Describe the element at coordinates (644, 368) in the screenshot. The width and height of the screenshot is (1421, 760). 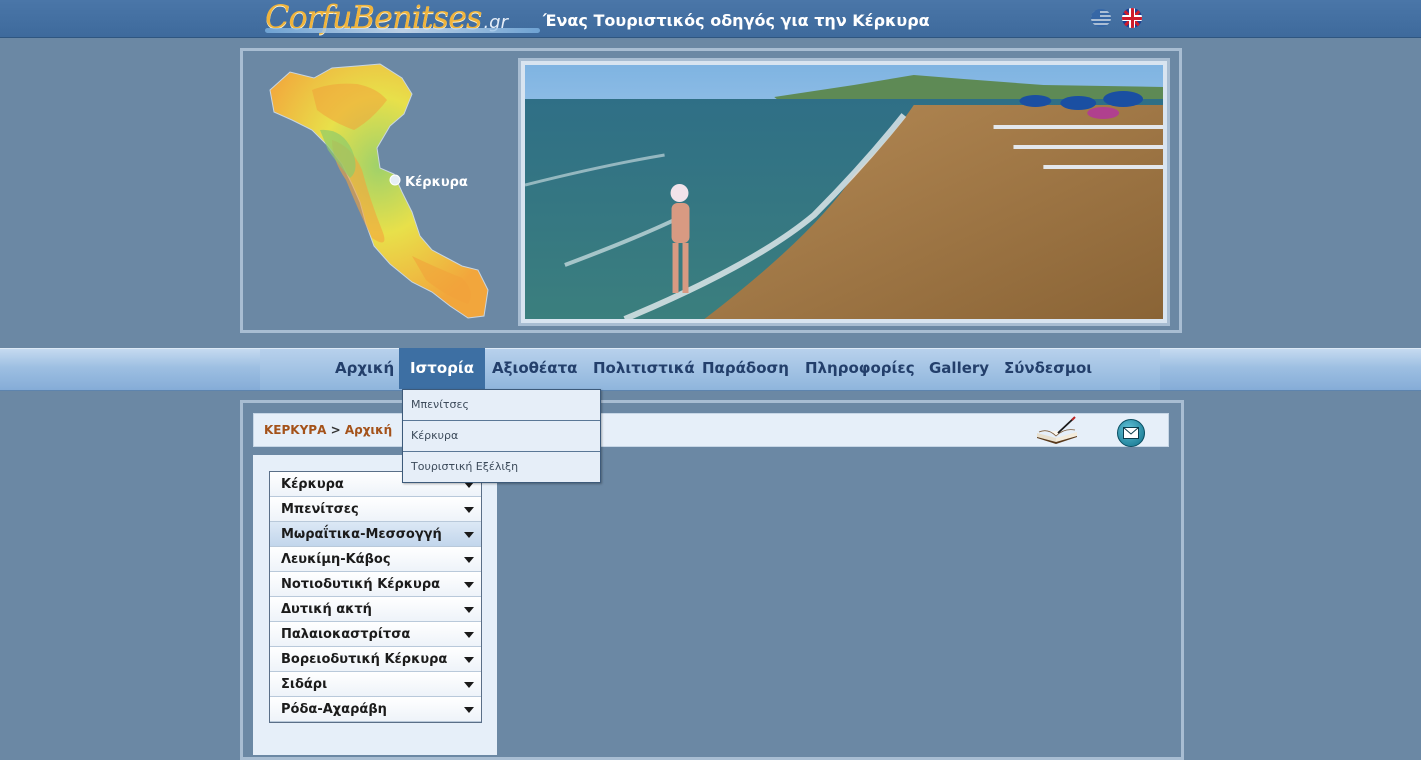
I see `nav-item-culture: Πολιτιστικά` at that location.